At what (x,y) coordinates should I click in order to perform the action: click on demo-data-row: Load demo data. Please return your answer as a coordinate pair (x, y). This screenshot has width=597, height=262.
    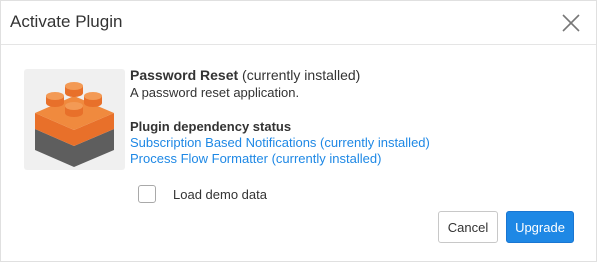
    Looking at the image, I should click on (202, 194).